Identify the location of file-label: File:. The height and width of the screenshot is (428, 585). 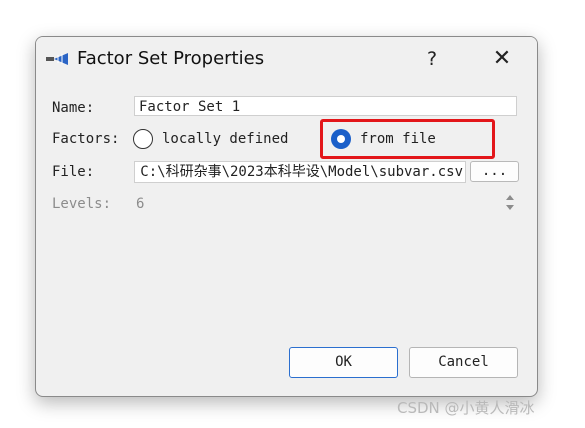
(73, 172).